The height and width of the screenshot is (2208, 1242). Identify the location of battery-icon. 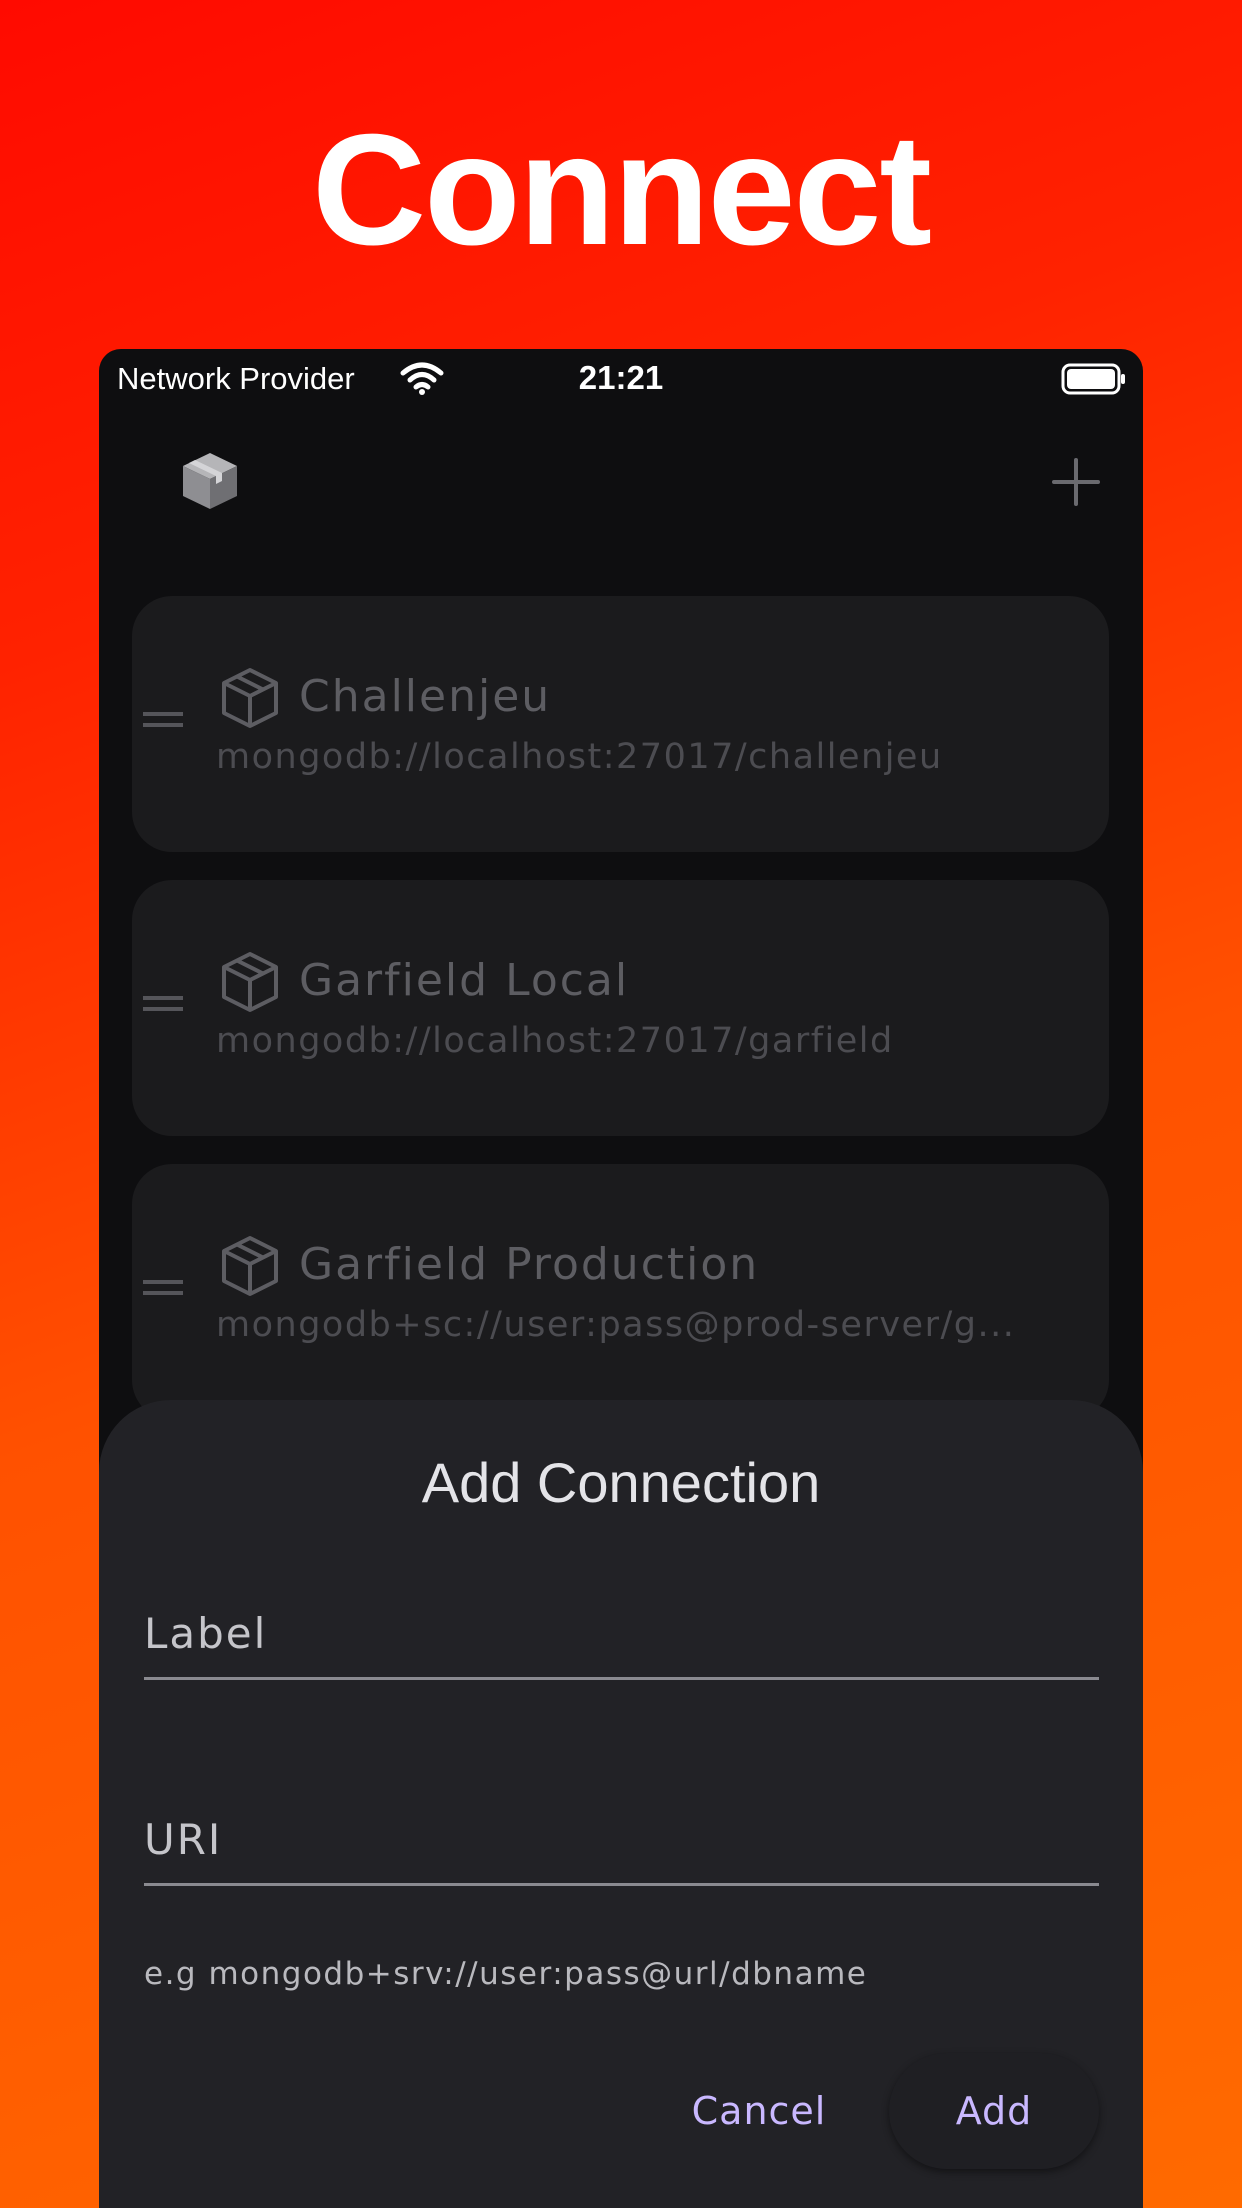
(1094, 381).